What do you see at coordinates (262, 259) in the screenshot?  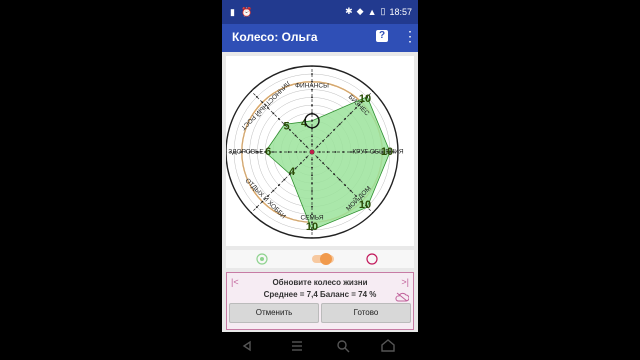 I see `green-radio-dot-icon` at bounding box center [262, 259].